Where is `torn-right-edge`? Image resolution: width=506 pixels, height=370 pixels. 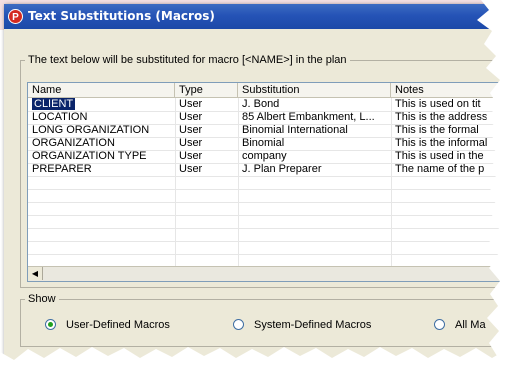
torn-right-edge is located at coordinates (491, 185).